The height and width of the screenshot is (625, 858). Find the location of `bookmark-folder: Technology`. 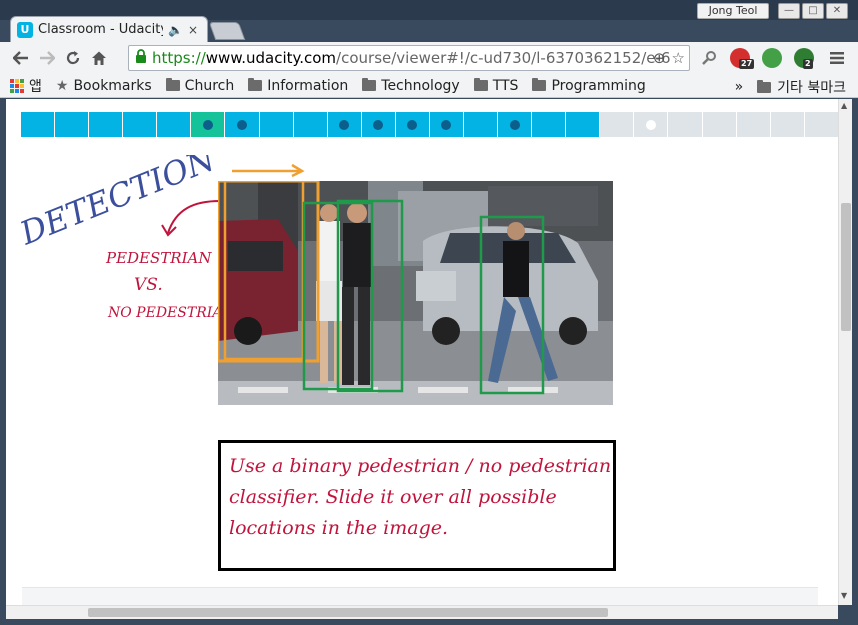

bookmark-folder: Technology is located at coordinates (411, 85).